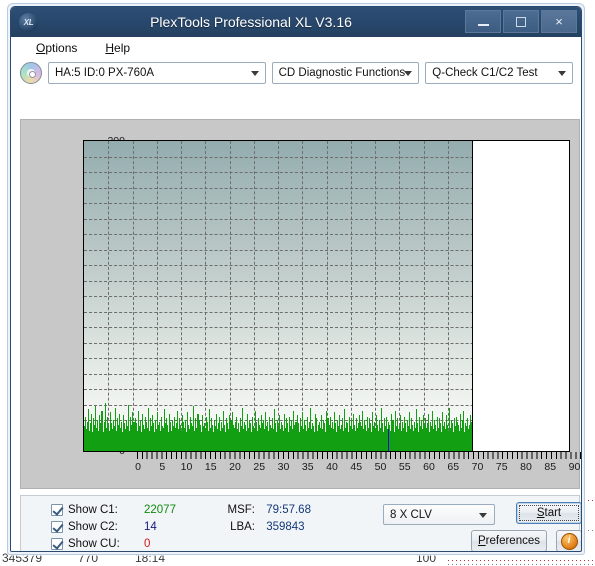 This screenshot has width=595, height=566. What do you see at coordinates (138, 467) in the screenshot?
I see `x-axis-tick-label: 0` at bounding box center [138, 467].